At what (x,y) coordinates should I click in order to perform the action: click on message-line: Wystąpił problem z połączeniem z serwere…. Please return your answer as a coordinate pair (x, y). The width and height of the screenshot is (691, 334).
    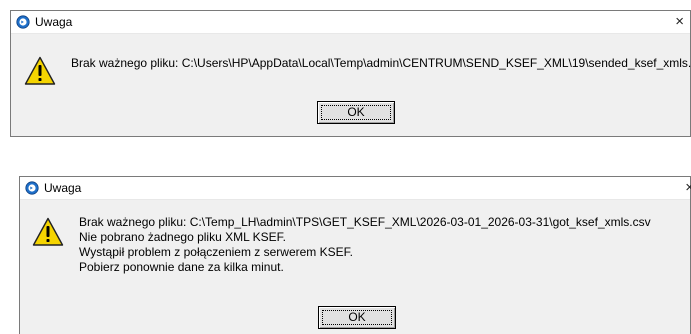
    Looking at the image, I should click on (216, 252).